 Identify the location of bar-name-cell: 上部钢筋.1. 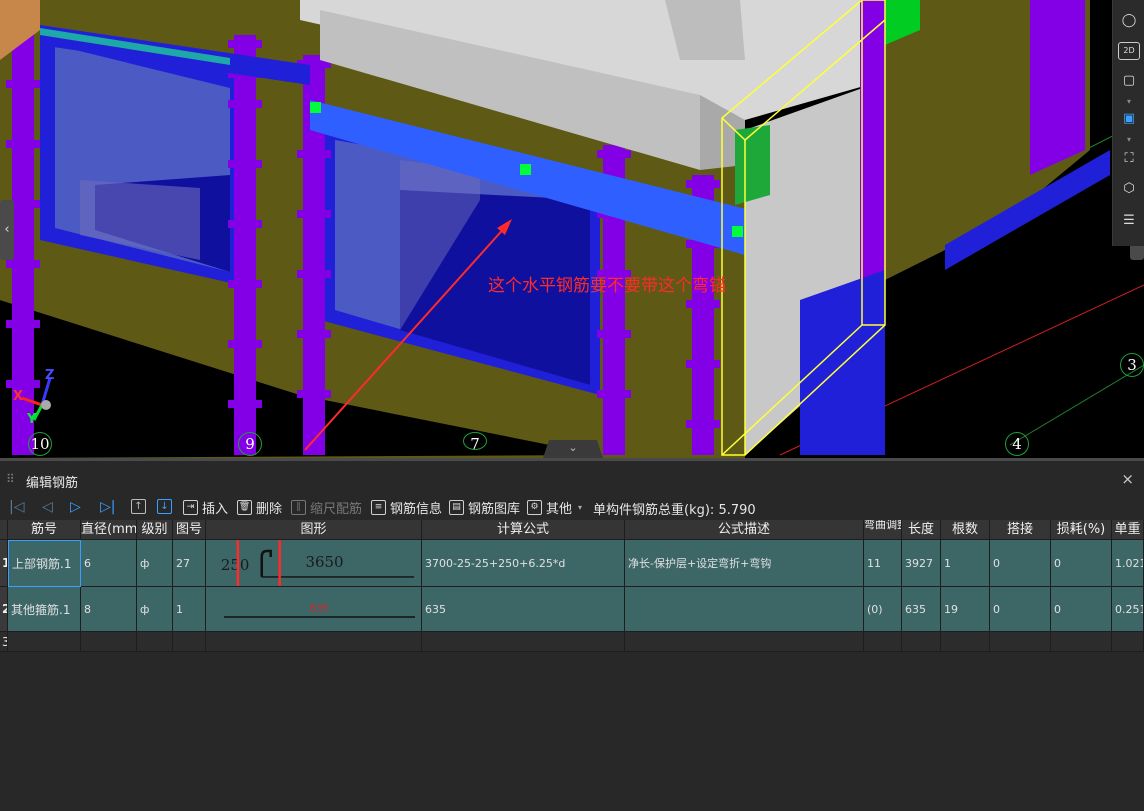
(44, 563).